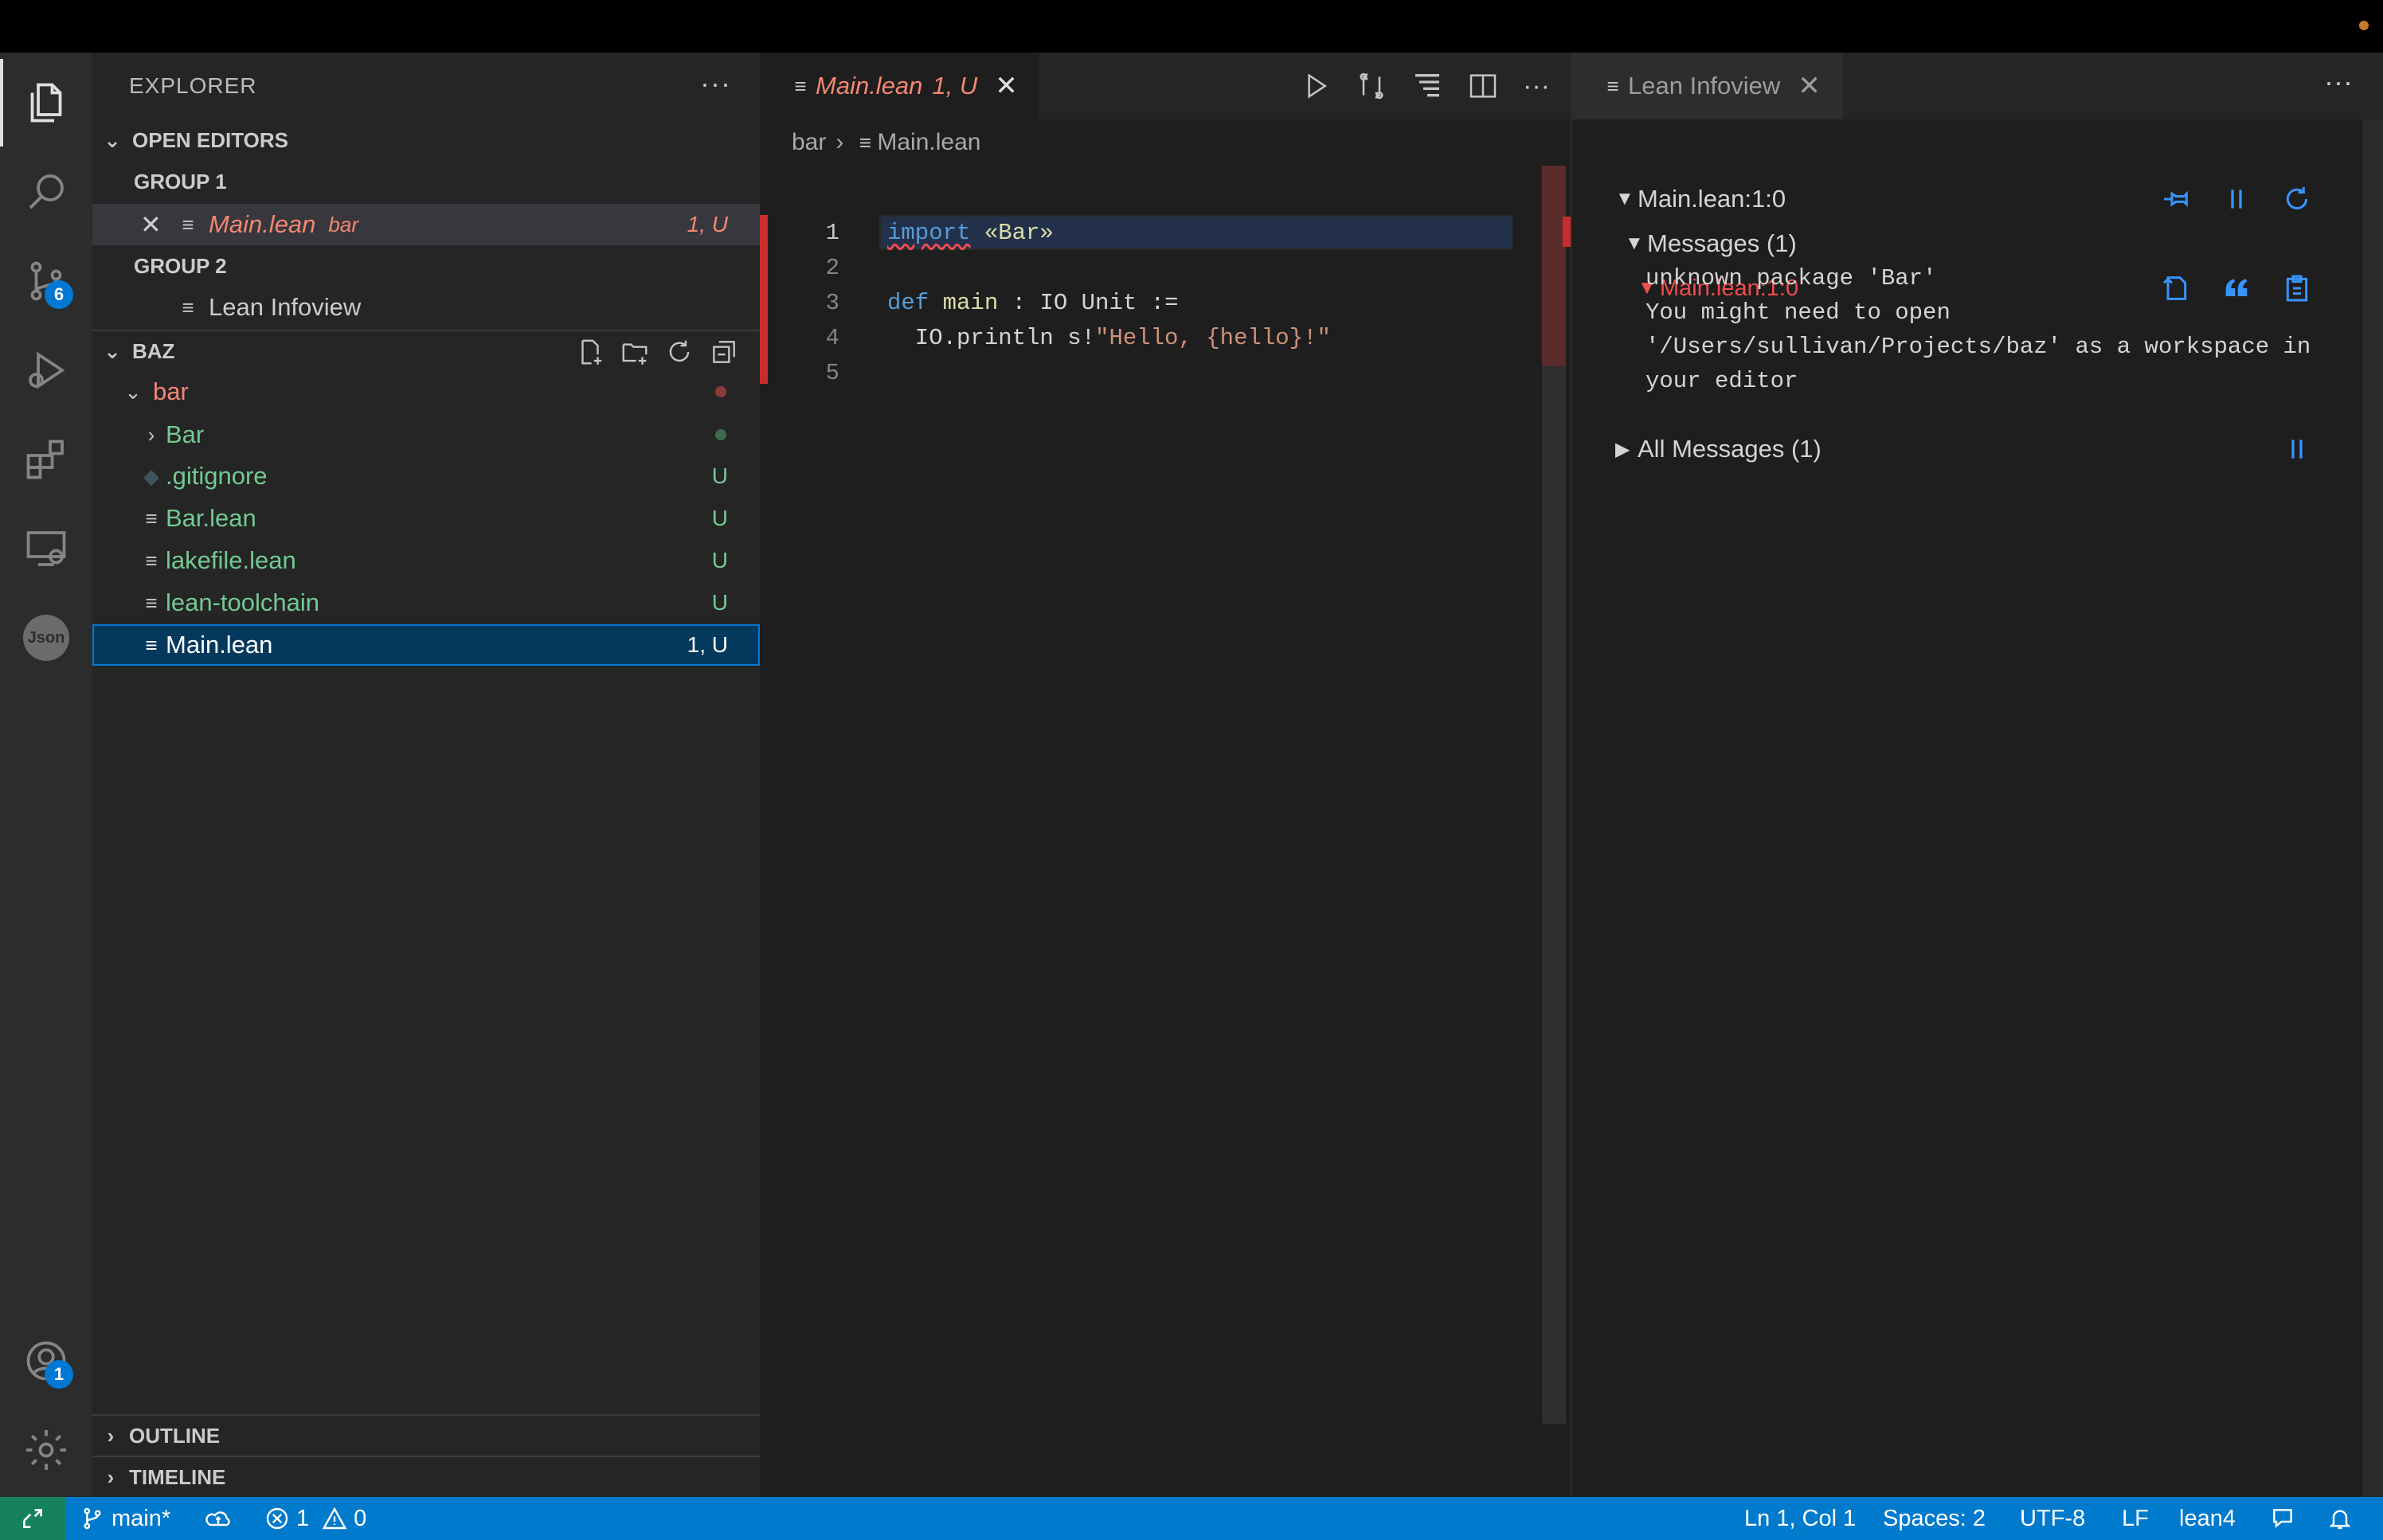 The height and width of the screenshot is (1540, 2383). Describe the element at coordinates (177, 1476) in the screenshot. I see `timeline-title: TIMELINE` at that location.